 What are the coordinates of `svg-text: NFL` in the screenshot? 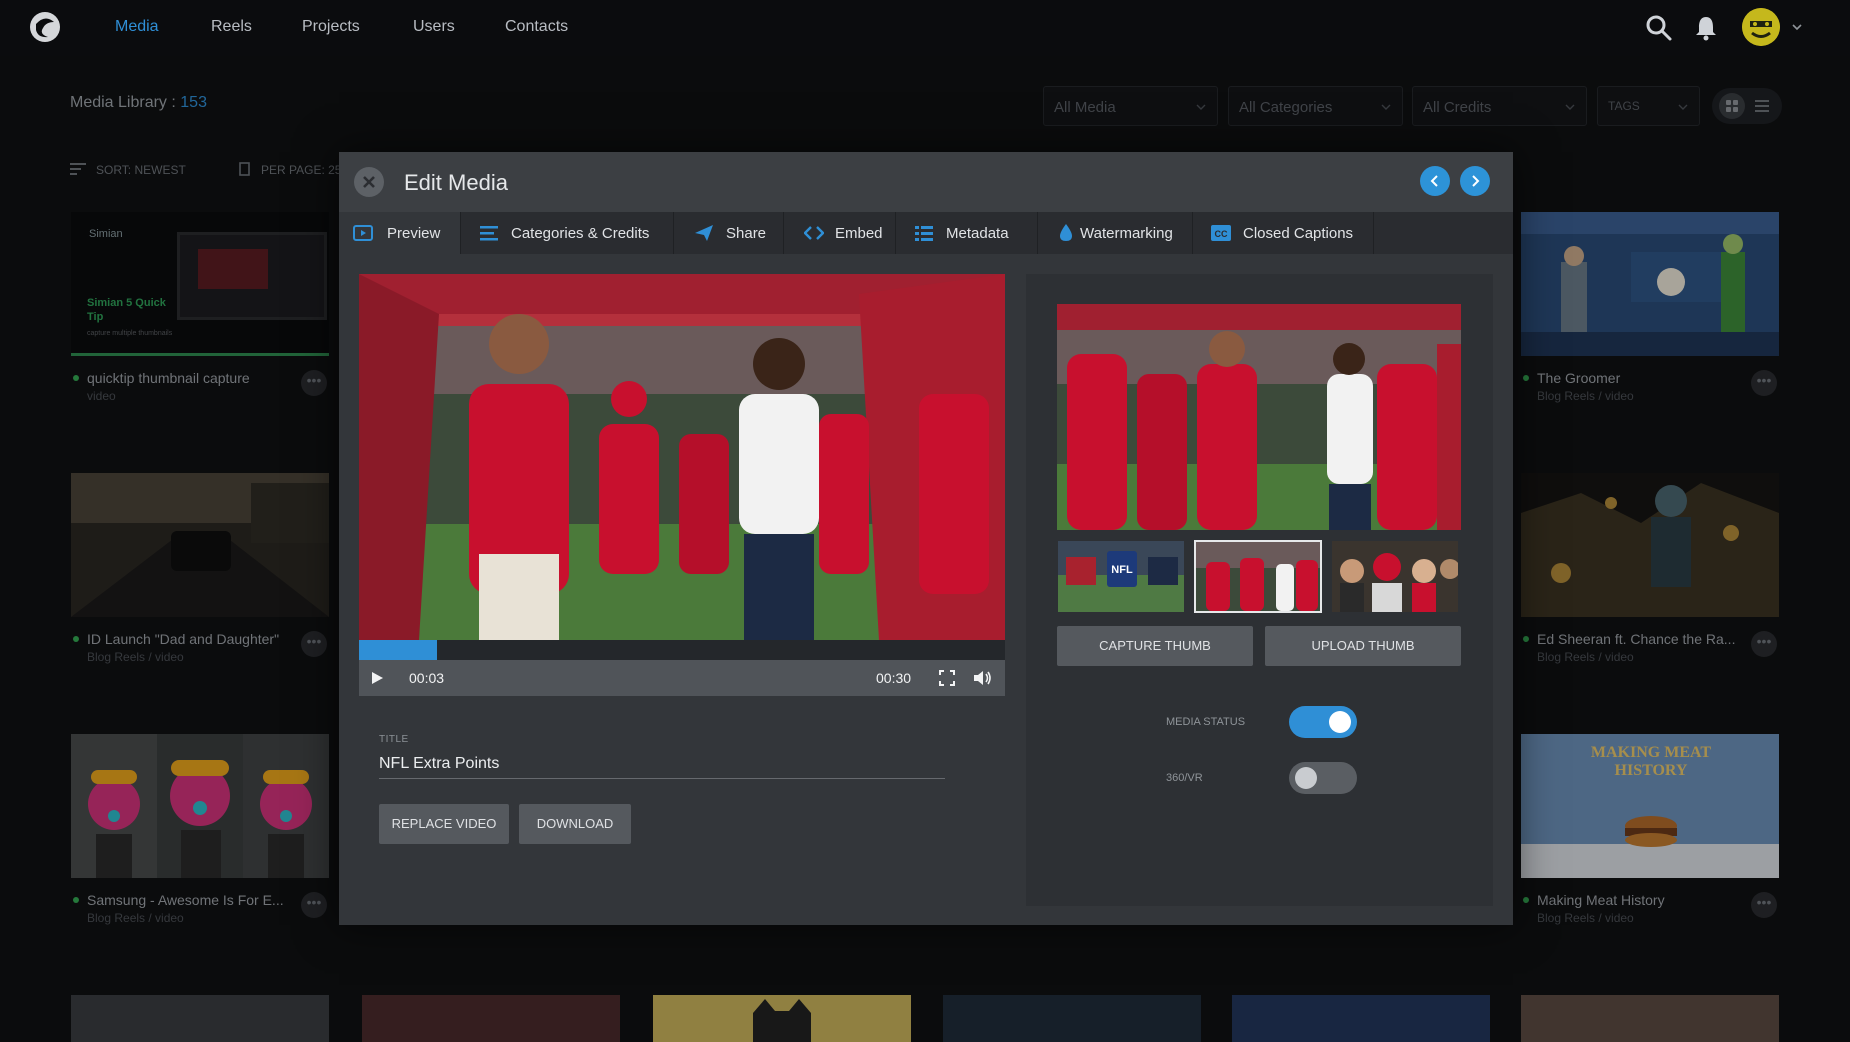 It's located at (1122, 570).